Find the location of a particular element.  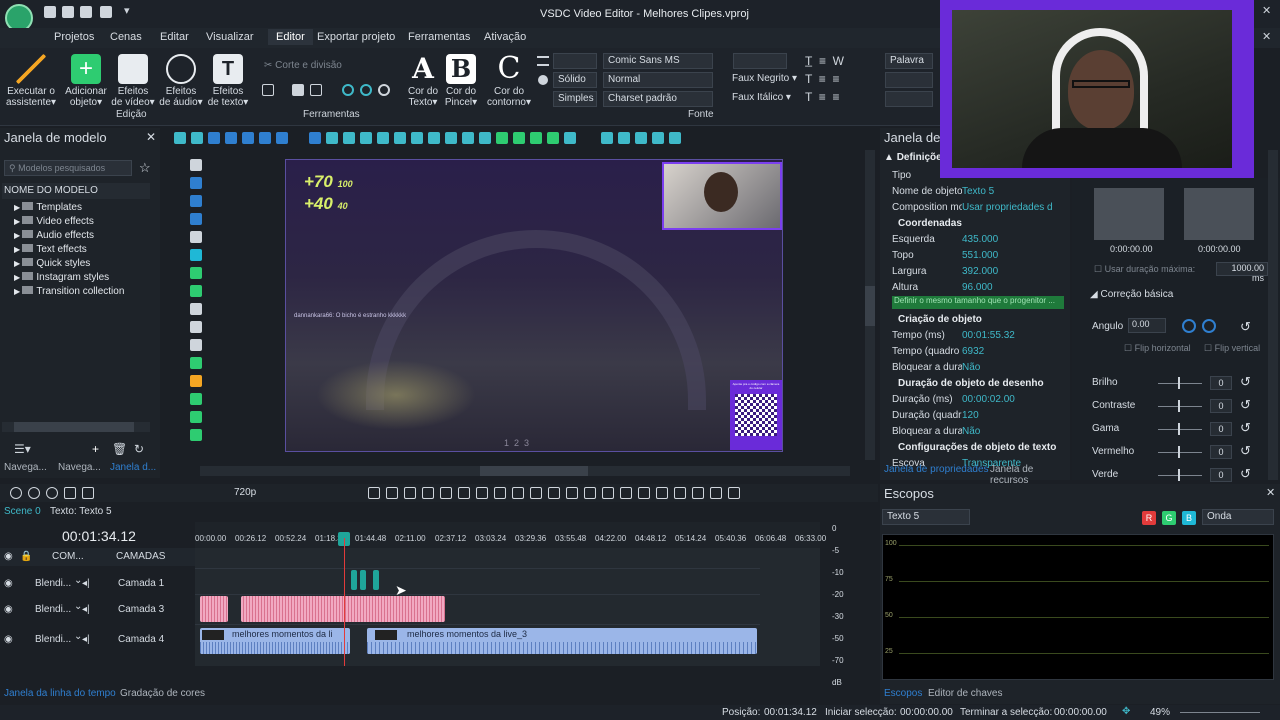

paste-icon is located at coordinates (214, 138).